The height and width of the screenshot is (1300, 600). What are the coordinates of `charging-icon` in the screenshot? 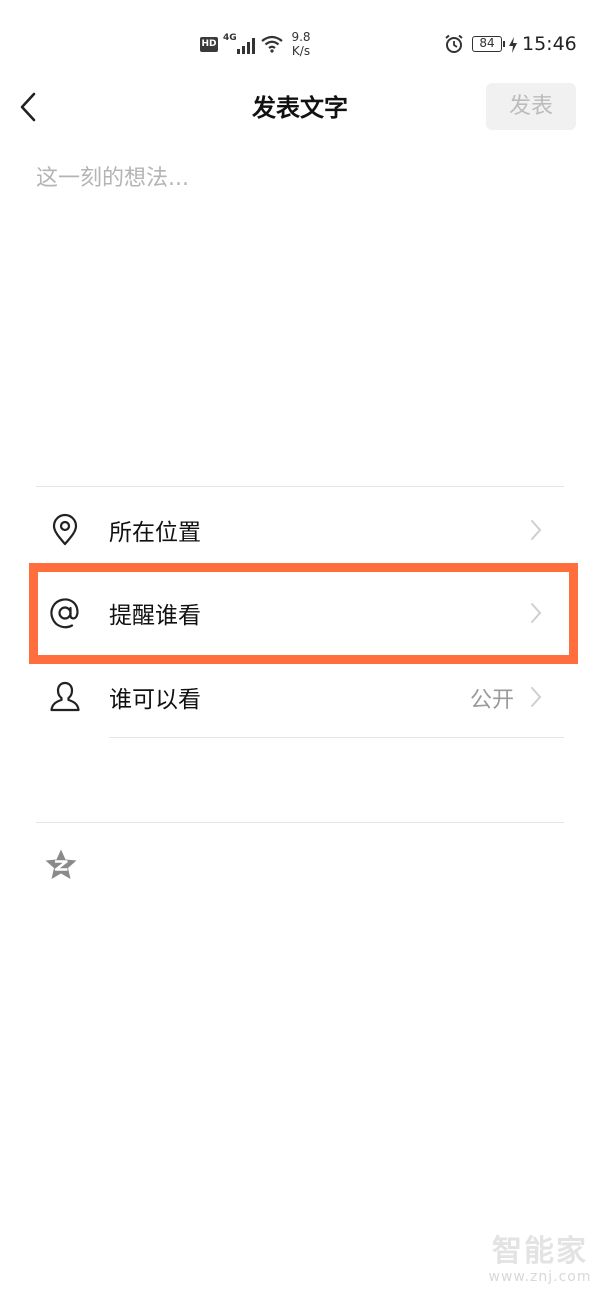 It's located at (513, 45).